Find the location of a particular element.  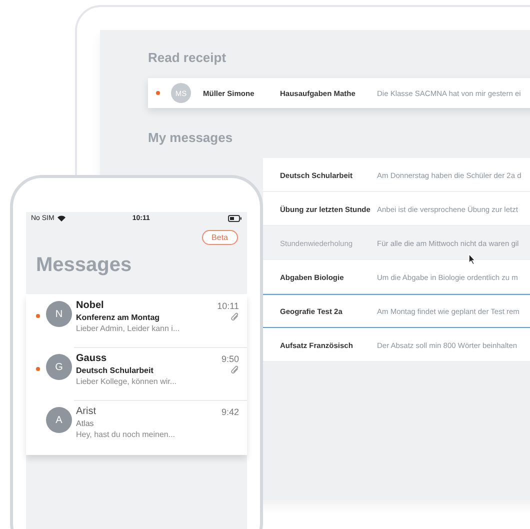

avatar: N is located at coordinates (59, 314).